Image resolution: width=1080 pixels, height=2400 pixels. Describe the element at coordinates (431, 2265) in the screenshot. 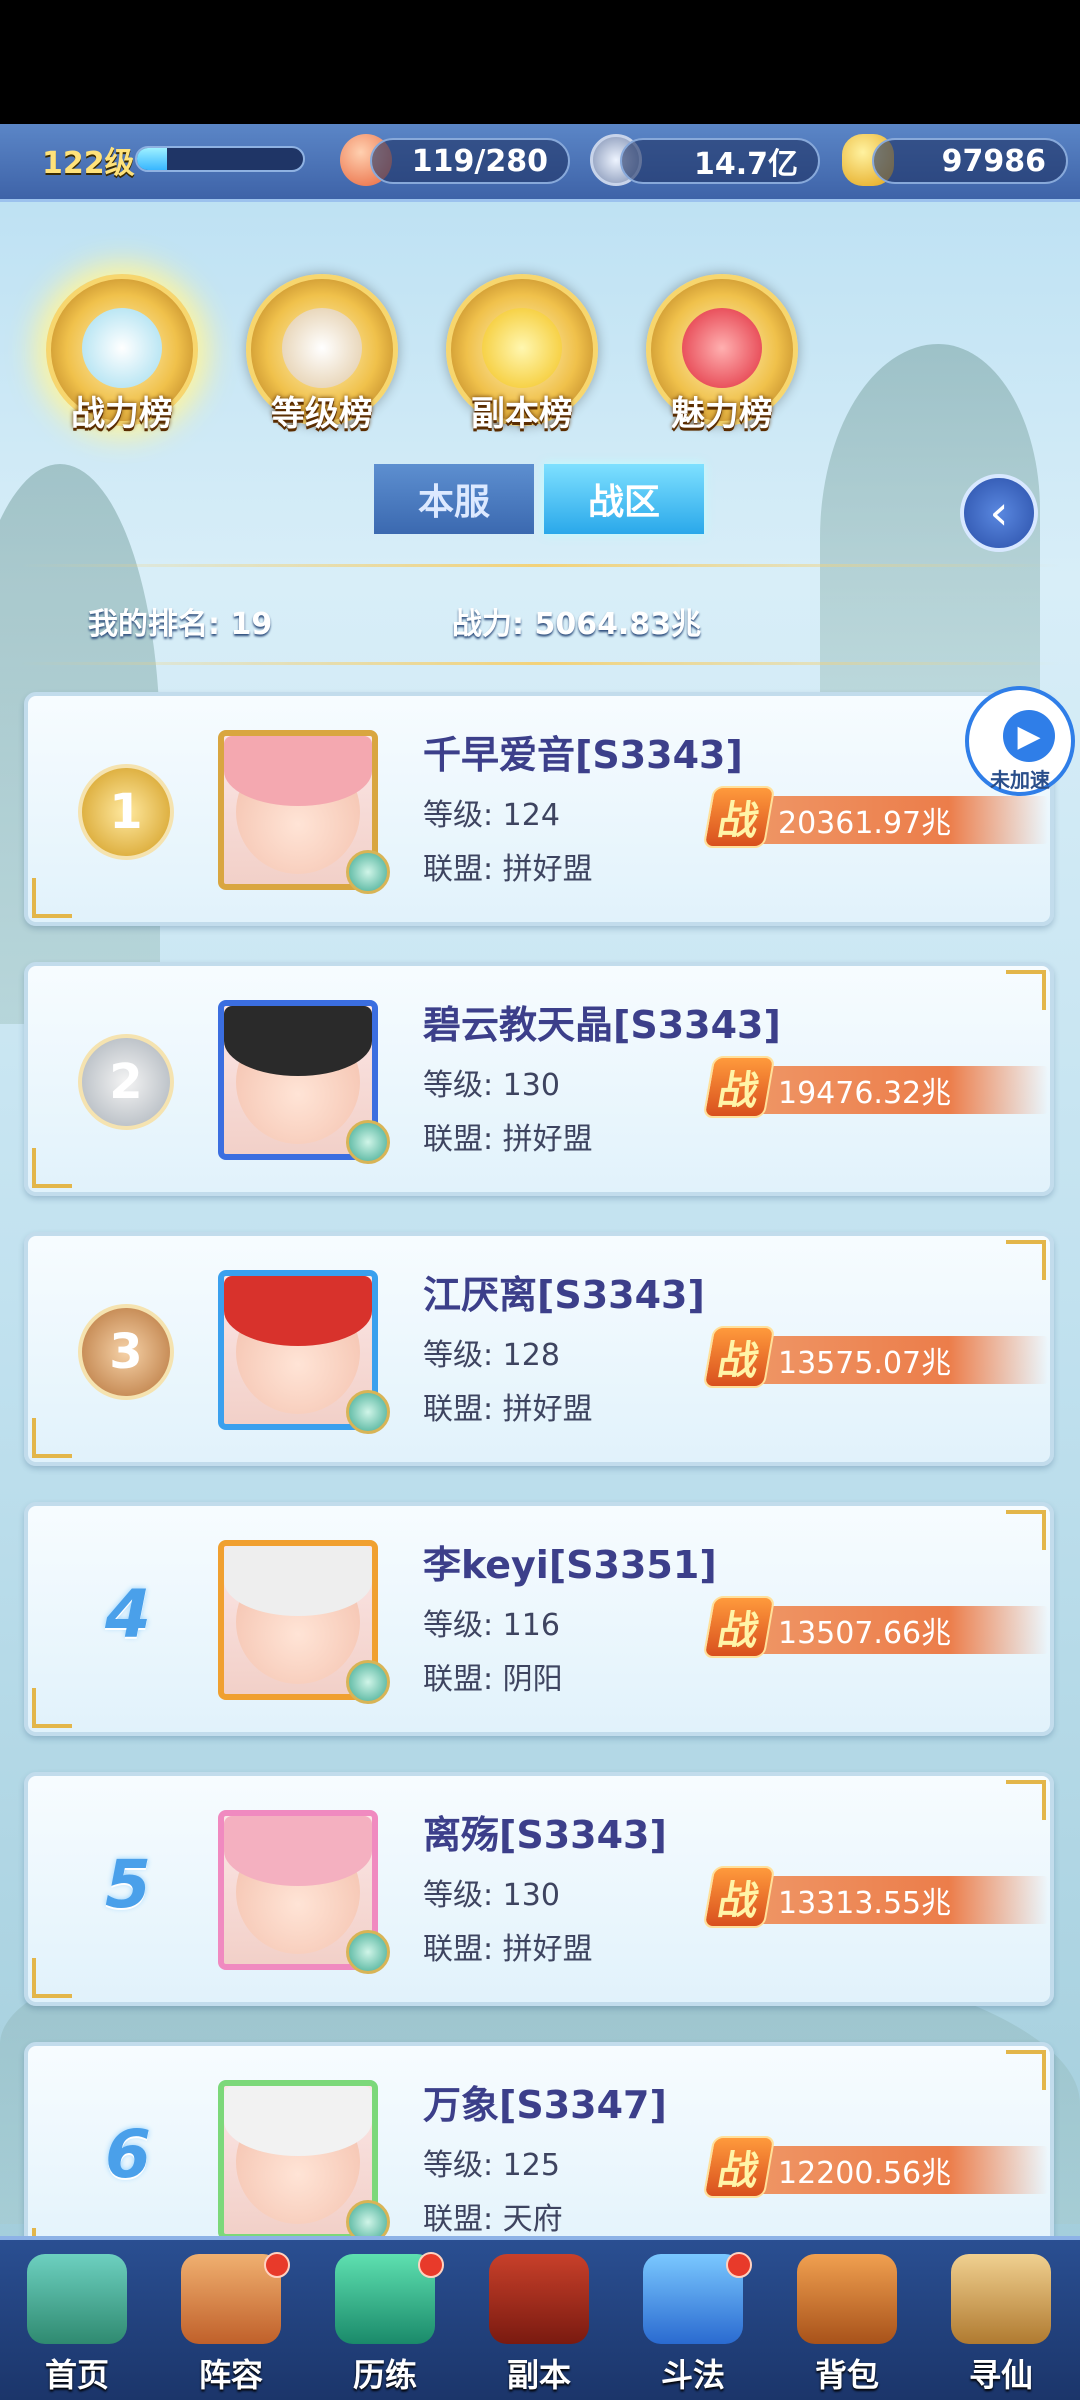

I see `notification-dot` at that location.